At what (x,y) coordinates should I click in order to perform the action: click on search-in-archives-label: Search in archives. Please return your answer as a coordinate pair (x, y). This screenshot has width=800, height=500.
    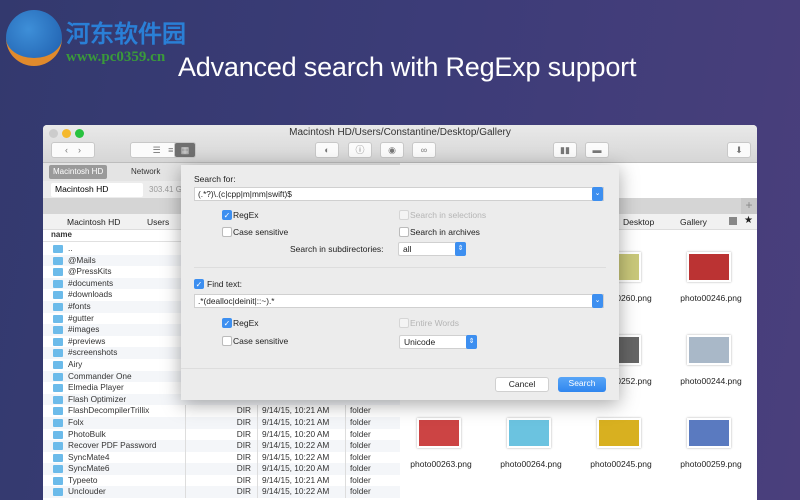
    Looking at the image, I should click on (445, 232).